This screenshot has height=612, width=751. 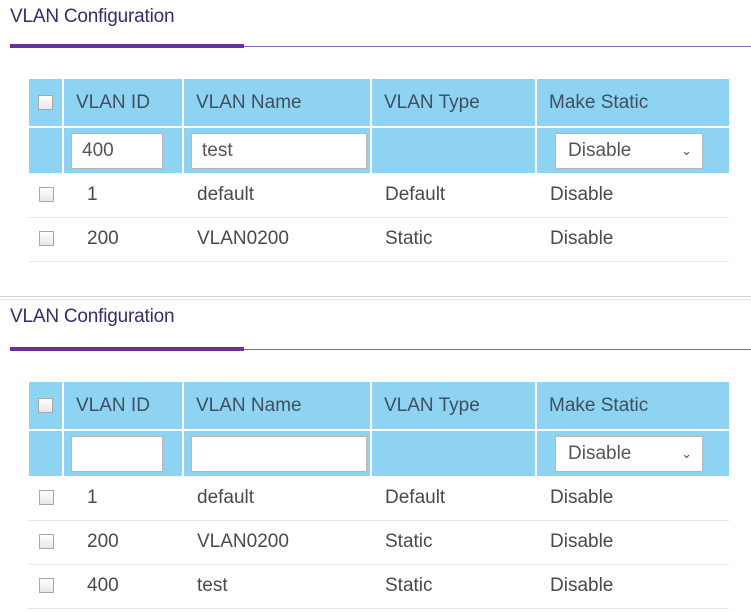 What do you see at coordinates (277, 586) in the screenshot?
I see `vlan-name-cell: test` at bounding box center [277, 586].